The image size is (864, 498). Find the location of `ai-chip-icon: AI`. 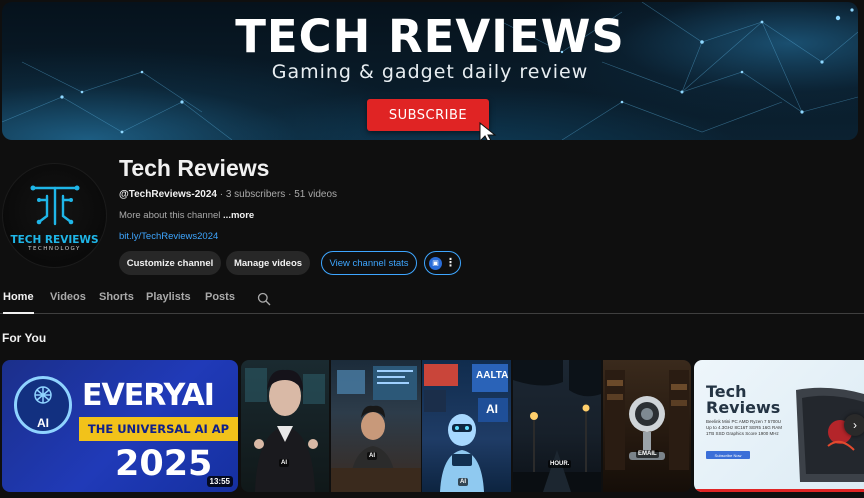

ai-chip-icon: AI is located at coordinates (43, 405).